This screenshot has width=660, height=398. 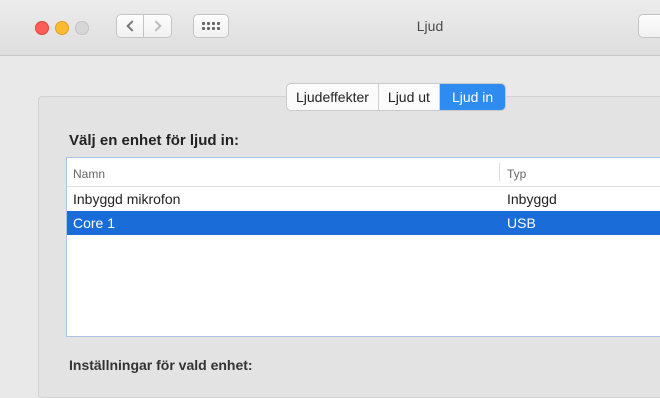 What do you see at coordinates (154, 140) in the screenshot?
I see `device-select-label: Välj en enhet för ljud in:` at bounding box center [154, 140].